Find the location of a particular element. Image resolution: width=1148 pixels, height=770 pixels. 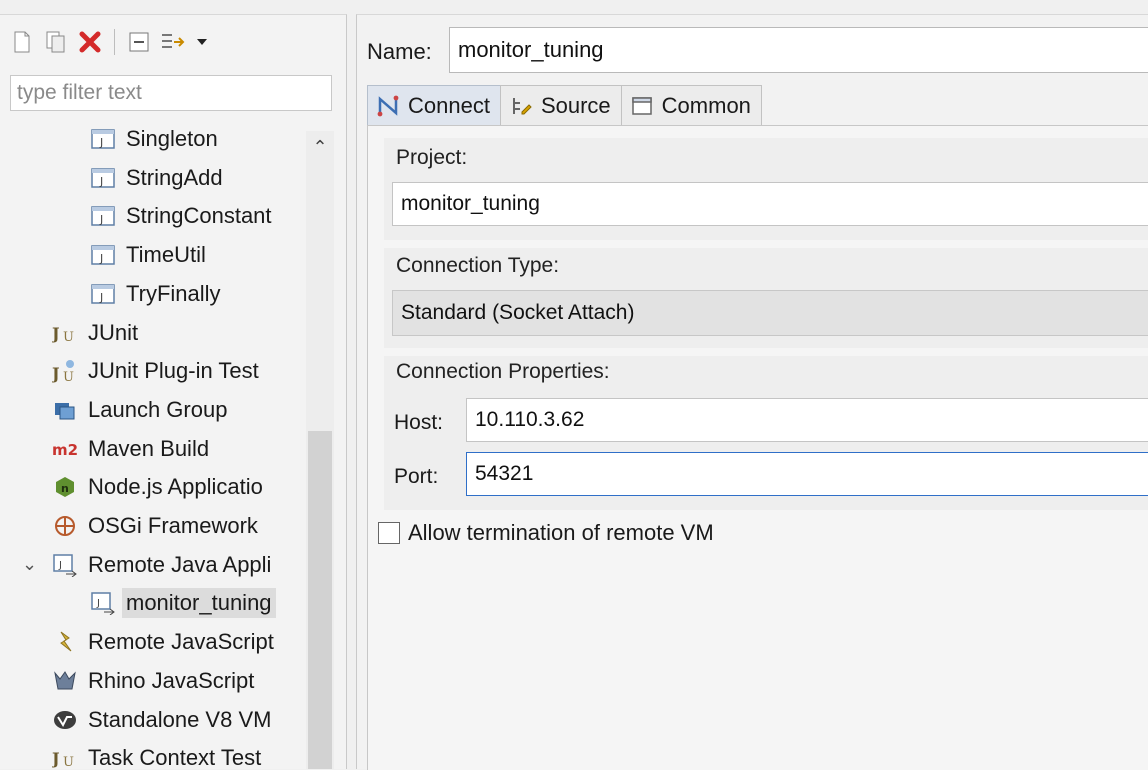

allow-termination-row: Allow termination of remote VM is located at coordinates (546, 533).